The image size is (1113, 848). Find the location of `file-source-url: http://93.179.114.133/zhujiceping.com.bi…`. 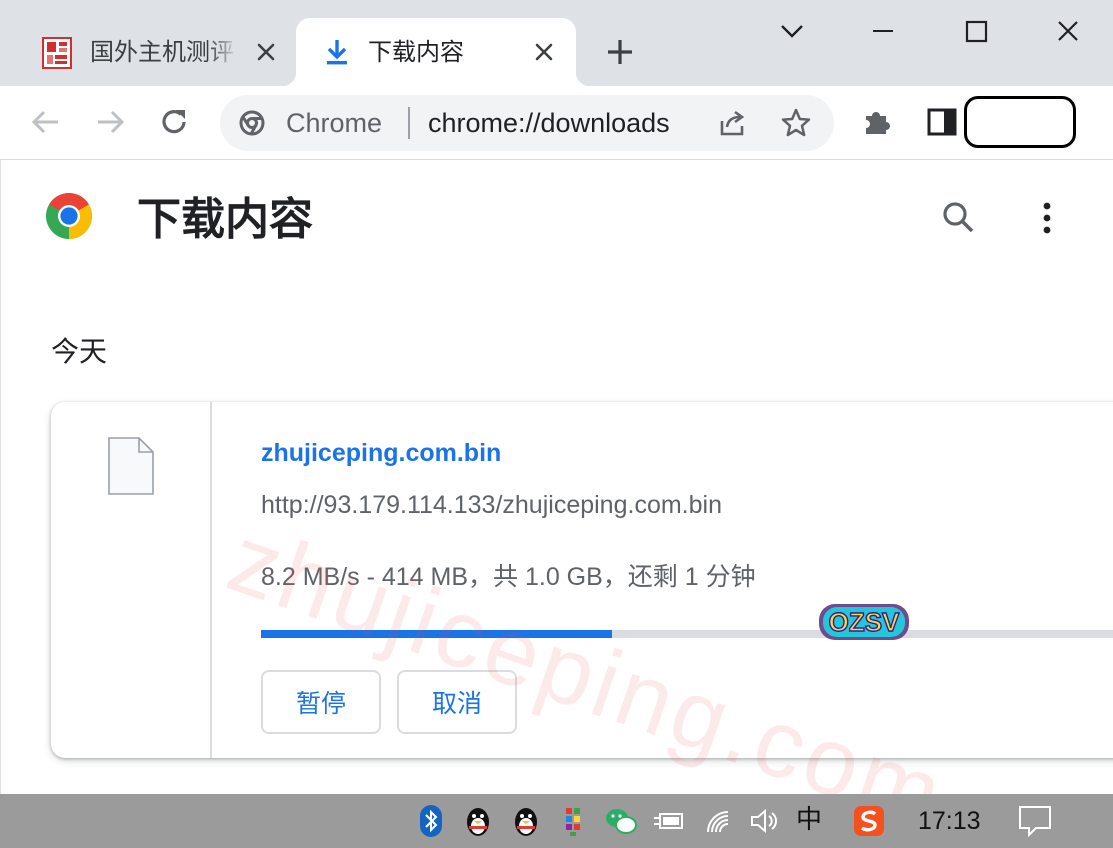

file-source-url: http://93.179.114.133/zhujiceping.com.bi… is located at coordinates (491, 505).